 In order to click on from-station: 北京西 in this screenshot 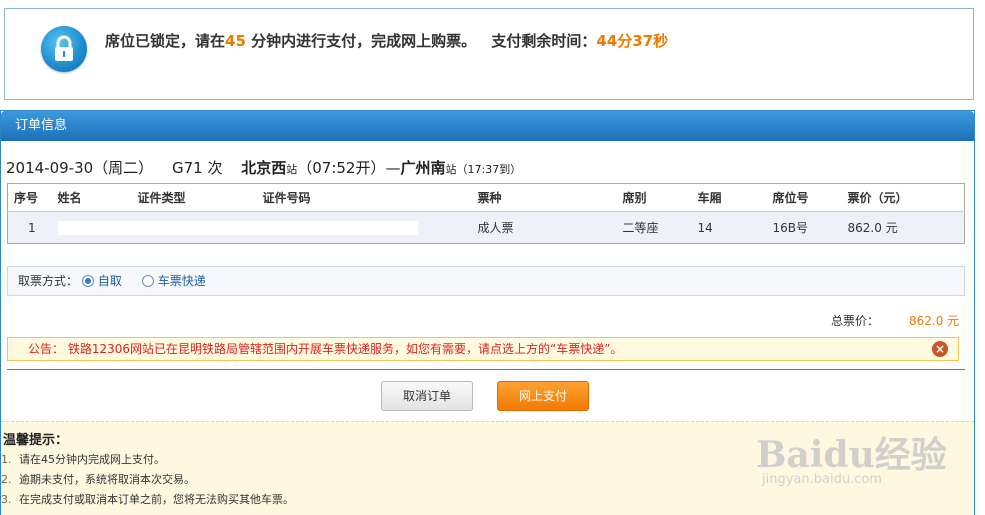, I will do `click(264, 168)`.